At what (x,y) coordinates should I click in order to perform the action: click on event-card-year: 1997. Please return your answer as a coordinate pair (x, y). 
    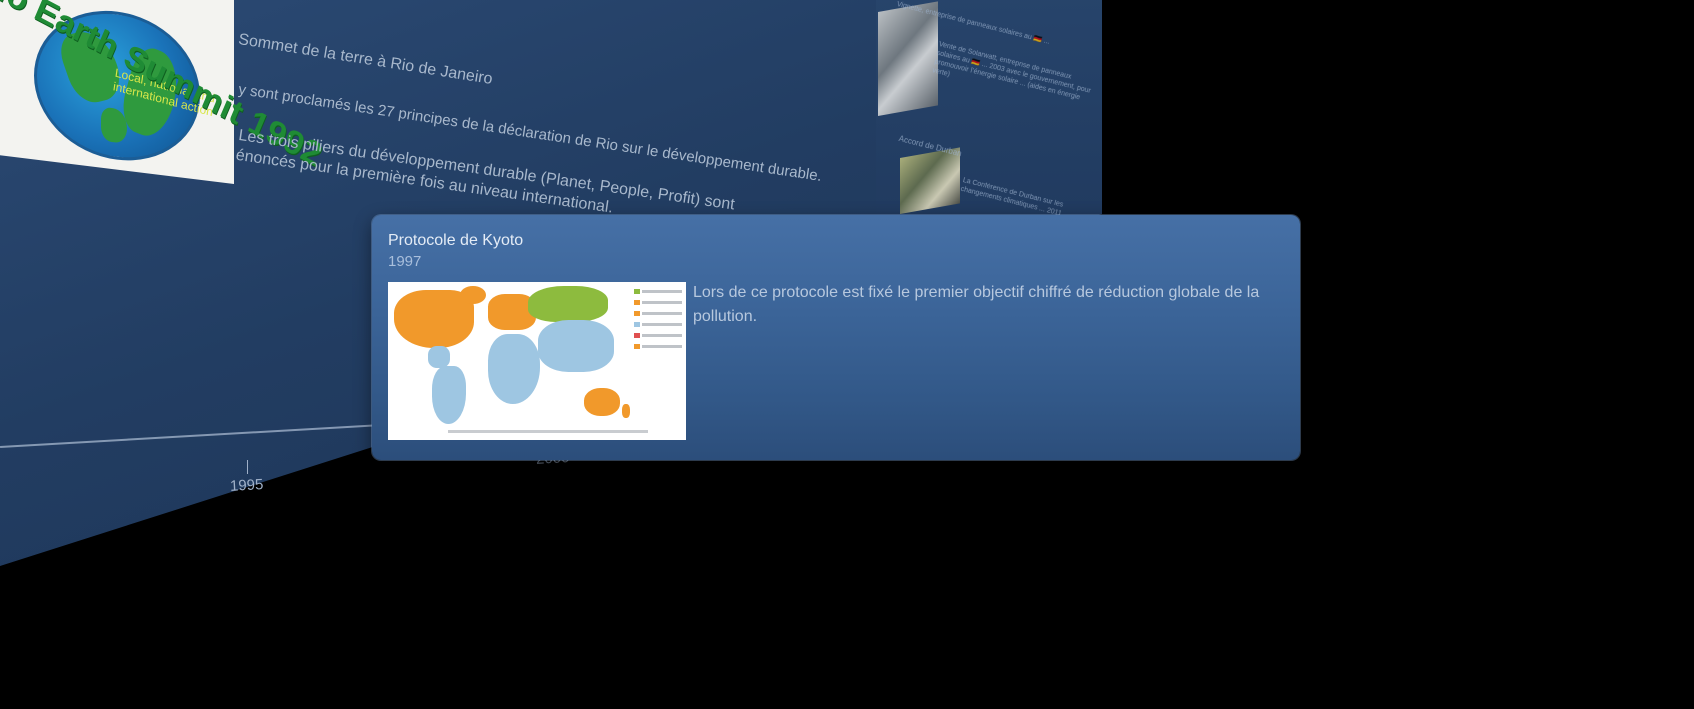
    Looking at the image, I should click on (405, 261).